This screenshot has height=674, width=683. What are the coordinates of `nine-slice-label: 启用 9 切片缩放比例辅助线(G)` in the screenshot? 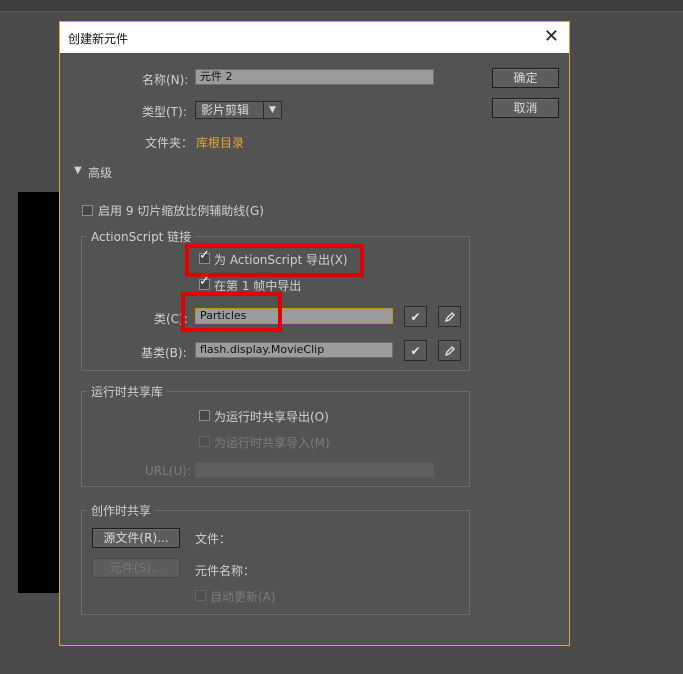 It's located at (181, 211).